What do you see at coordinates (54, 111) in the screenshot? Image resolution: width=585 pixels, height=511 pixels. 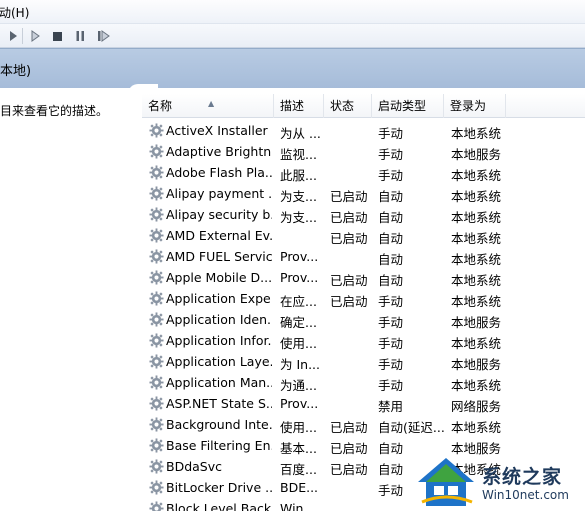 I see `description-text: 目来查看它的描述。` at bounding box center [54, 111].